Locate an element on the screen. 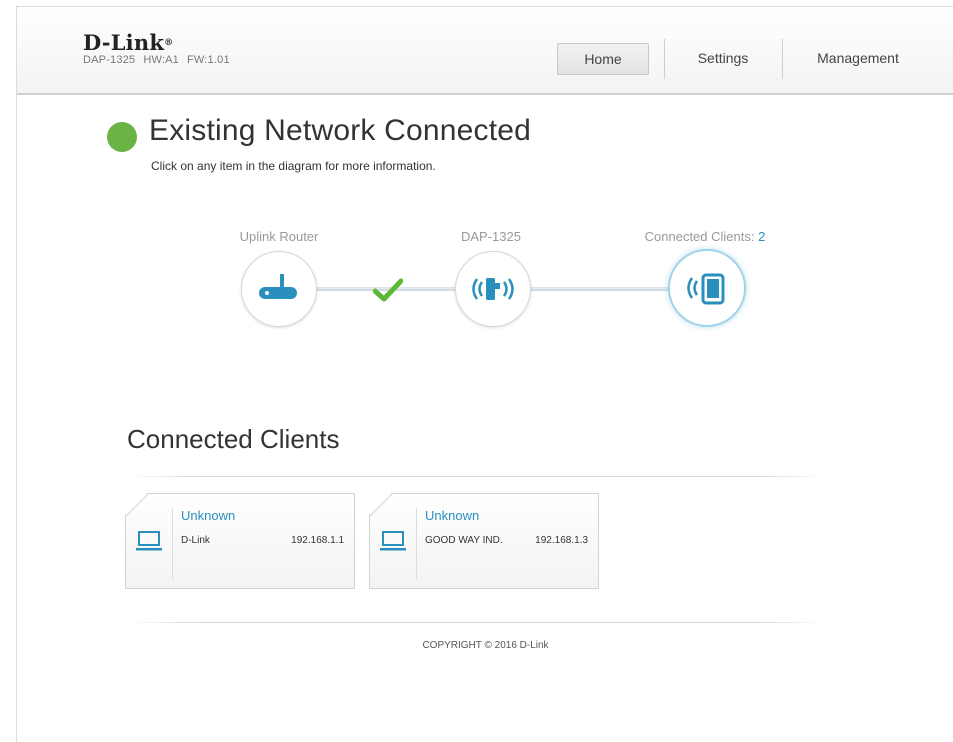 The image size is (953, 742). logo-registered-mark: ® is located at coordinates (169, 43).